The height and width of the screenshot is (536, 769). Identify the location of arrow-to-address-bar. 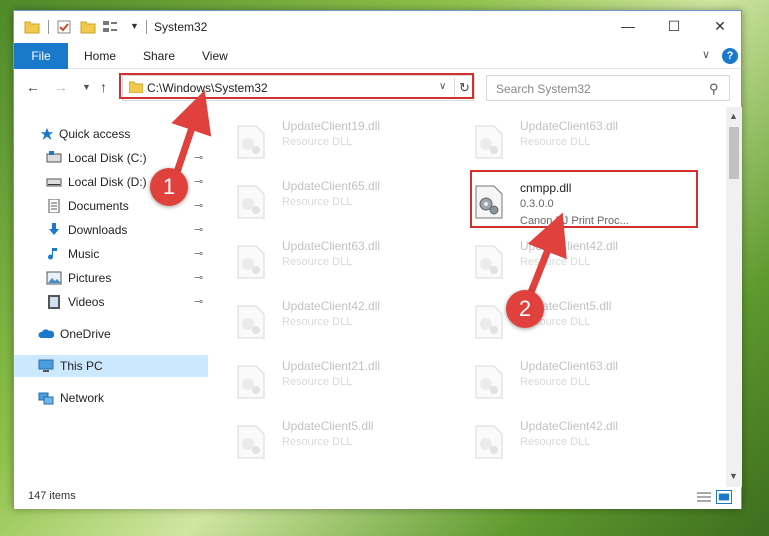
(191, 135).